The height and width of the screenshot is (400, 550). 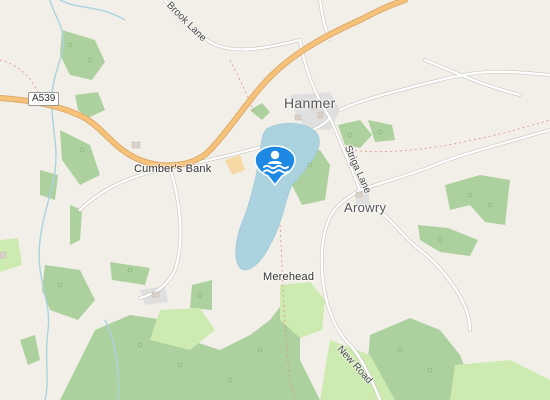 I want to click on swimming-location-marker, so click(x=275, y=166).